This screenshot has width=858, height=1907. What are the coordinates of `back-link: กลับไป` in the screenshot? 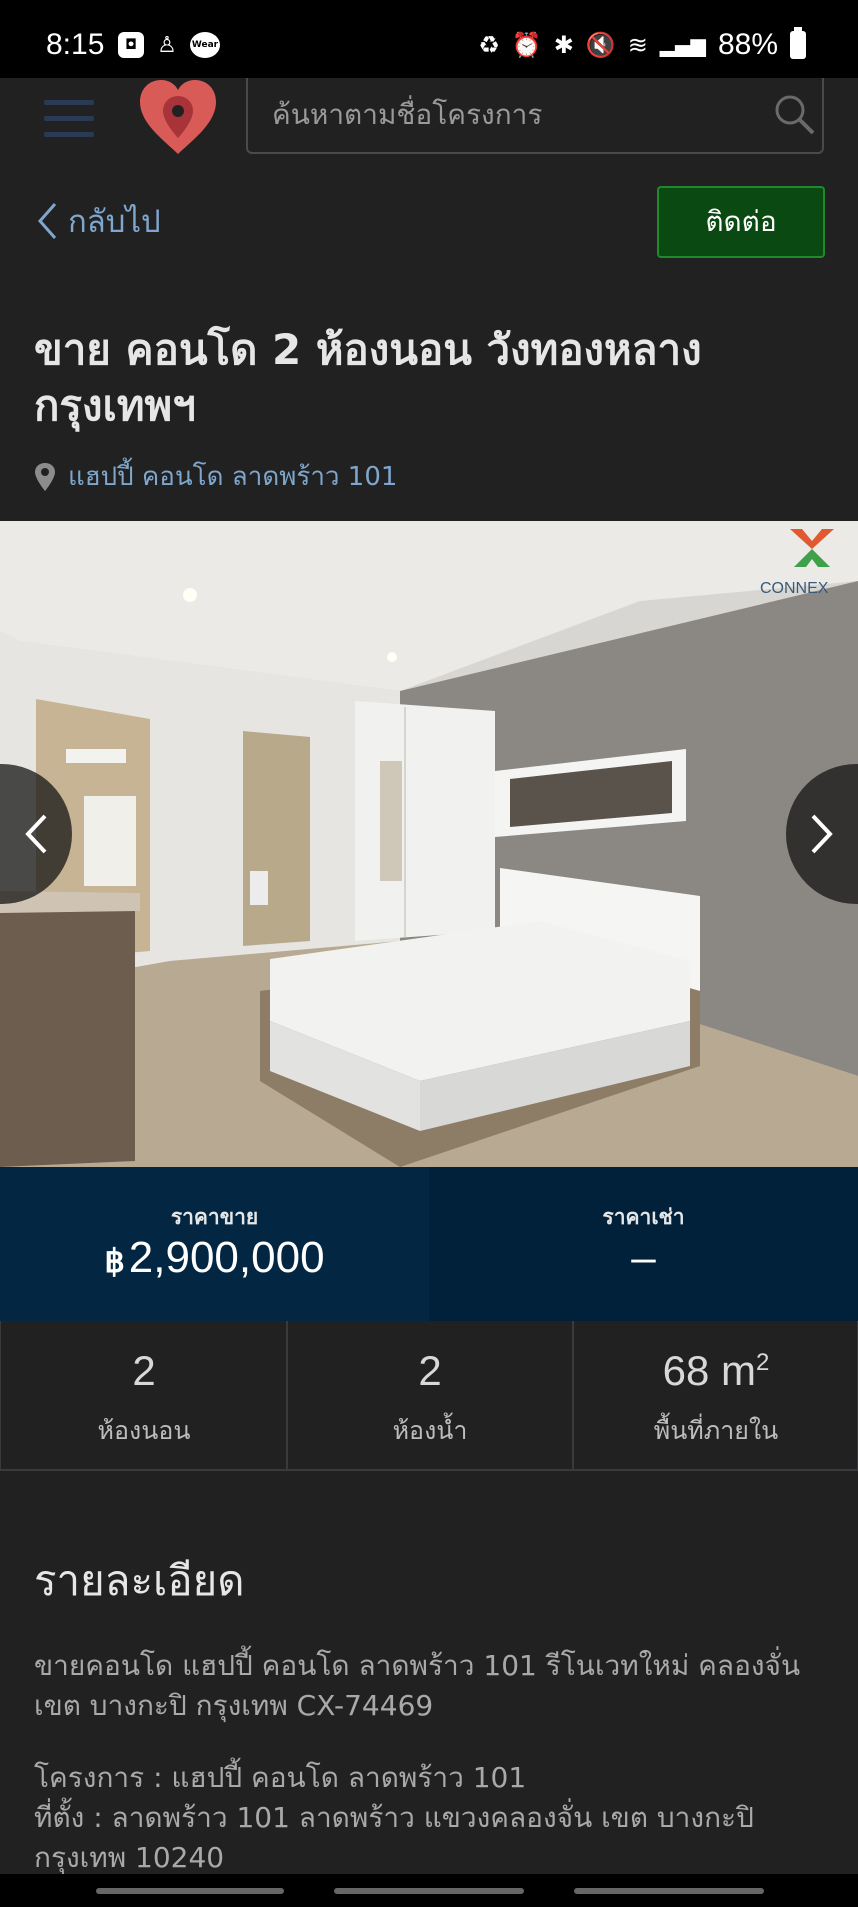 It's located at (98, 221).